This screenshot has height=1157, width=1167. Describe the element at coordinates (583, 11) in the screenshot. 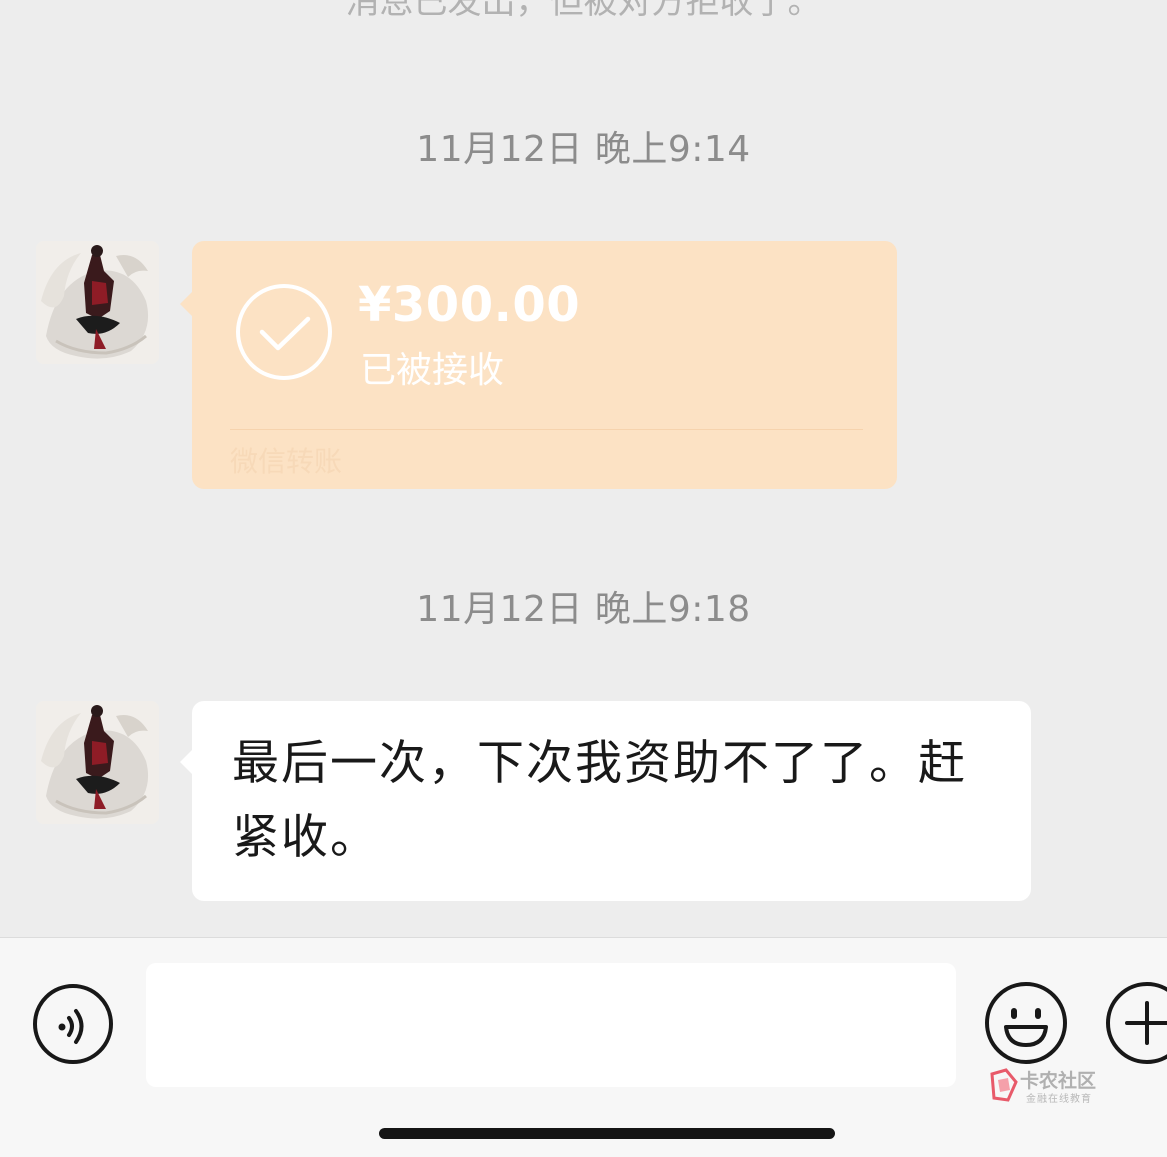

I see `system-message-cutoff: 消息已发出，但被对方拒收了。` at that location.